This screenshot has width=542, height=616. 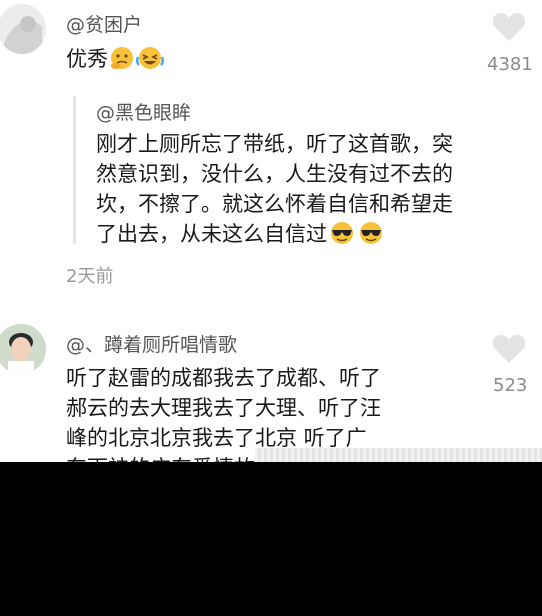 I want to click on comment-username: @、蹲着厕所唱情歌, so click(x=151, y=343).